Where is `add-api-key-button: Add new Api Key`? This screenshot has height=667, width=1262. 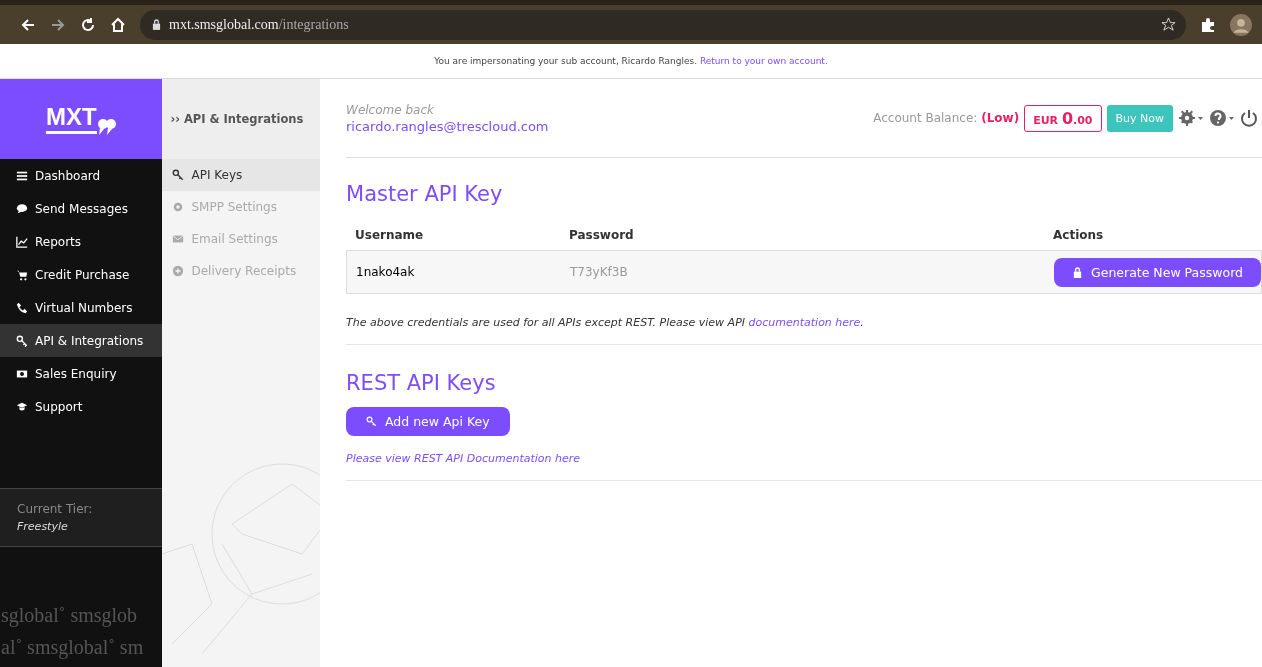
add-api-key-button: Add new Api Key is located at coordinates (428, 421).